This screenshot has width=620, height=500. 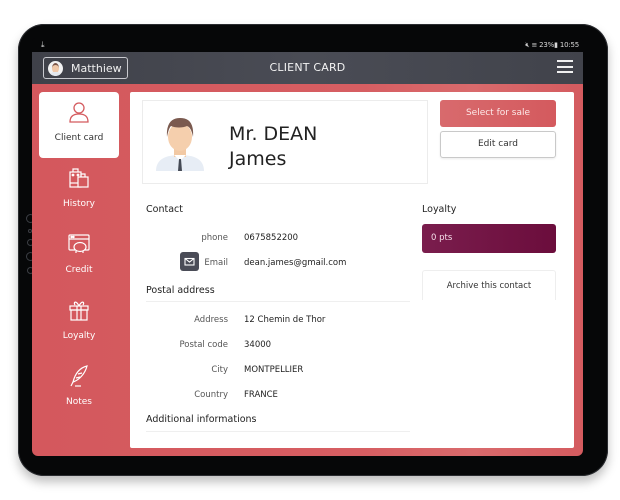 I want to click on battery-percent: 23%, so click(x=547, y=45).